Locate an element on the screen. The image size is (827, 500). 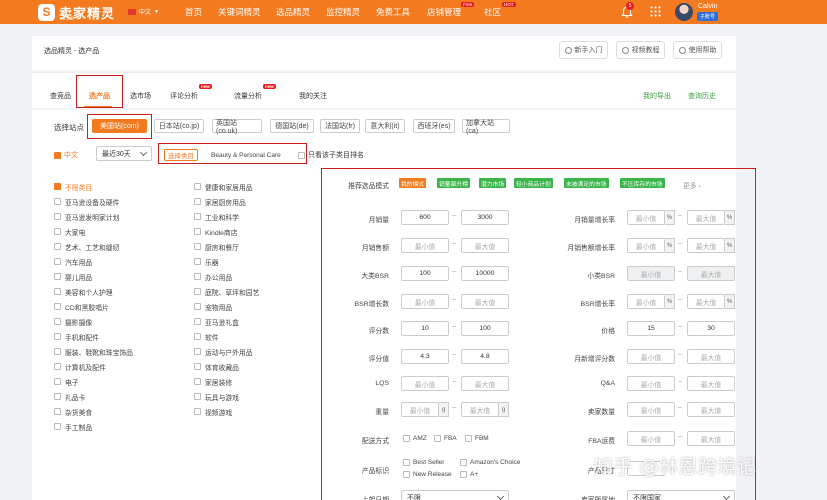
site-uk: 英国站(co.uk) is located at coordinates (237, 127).